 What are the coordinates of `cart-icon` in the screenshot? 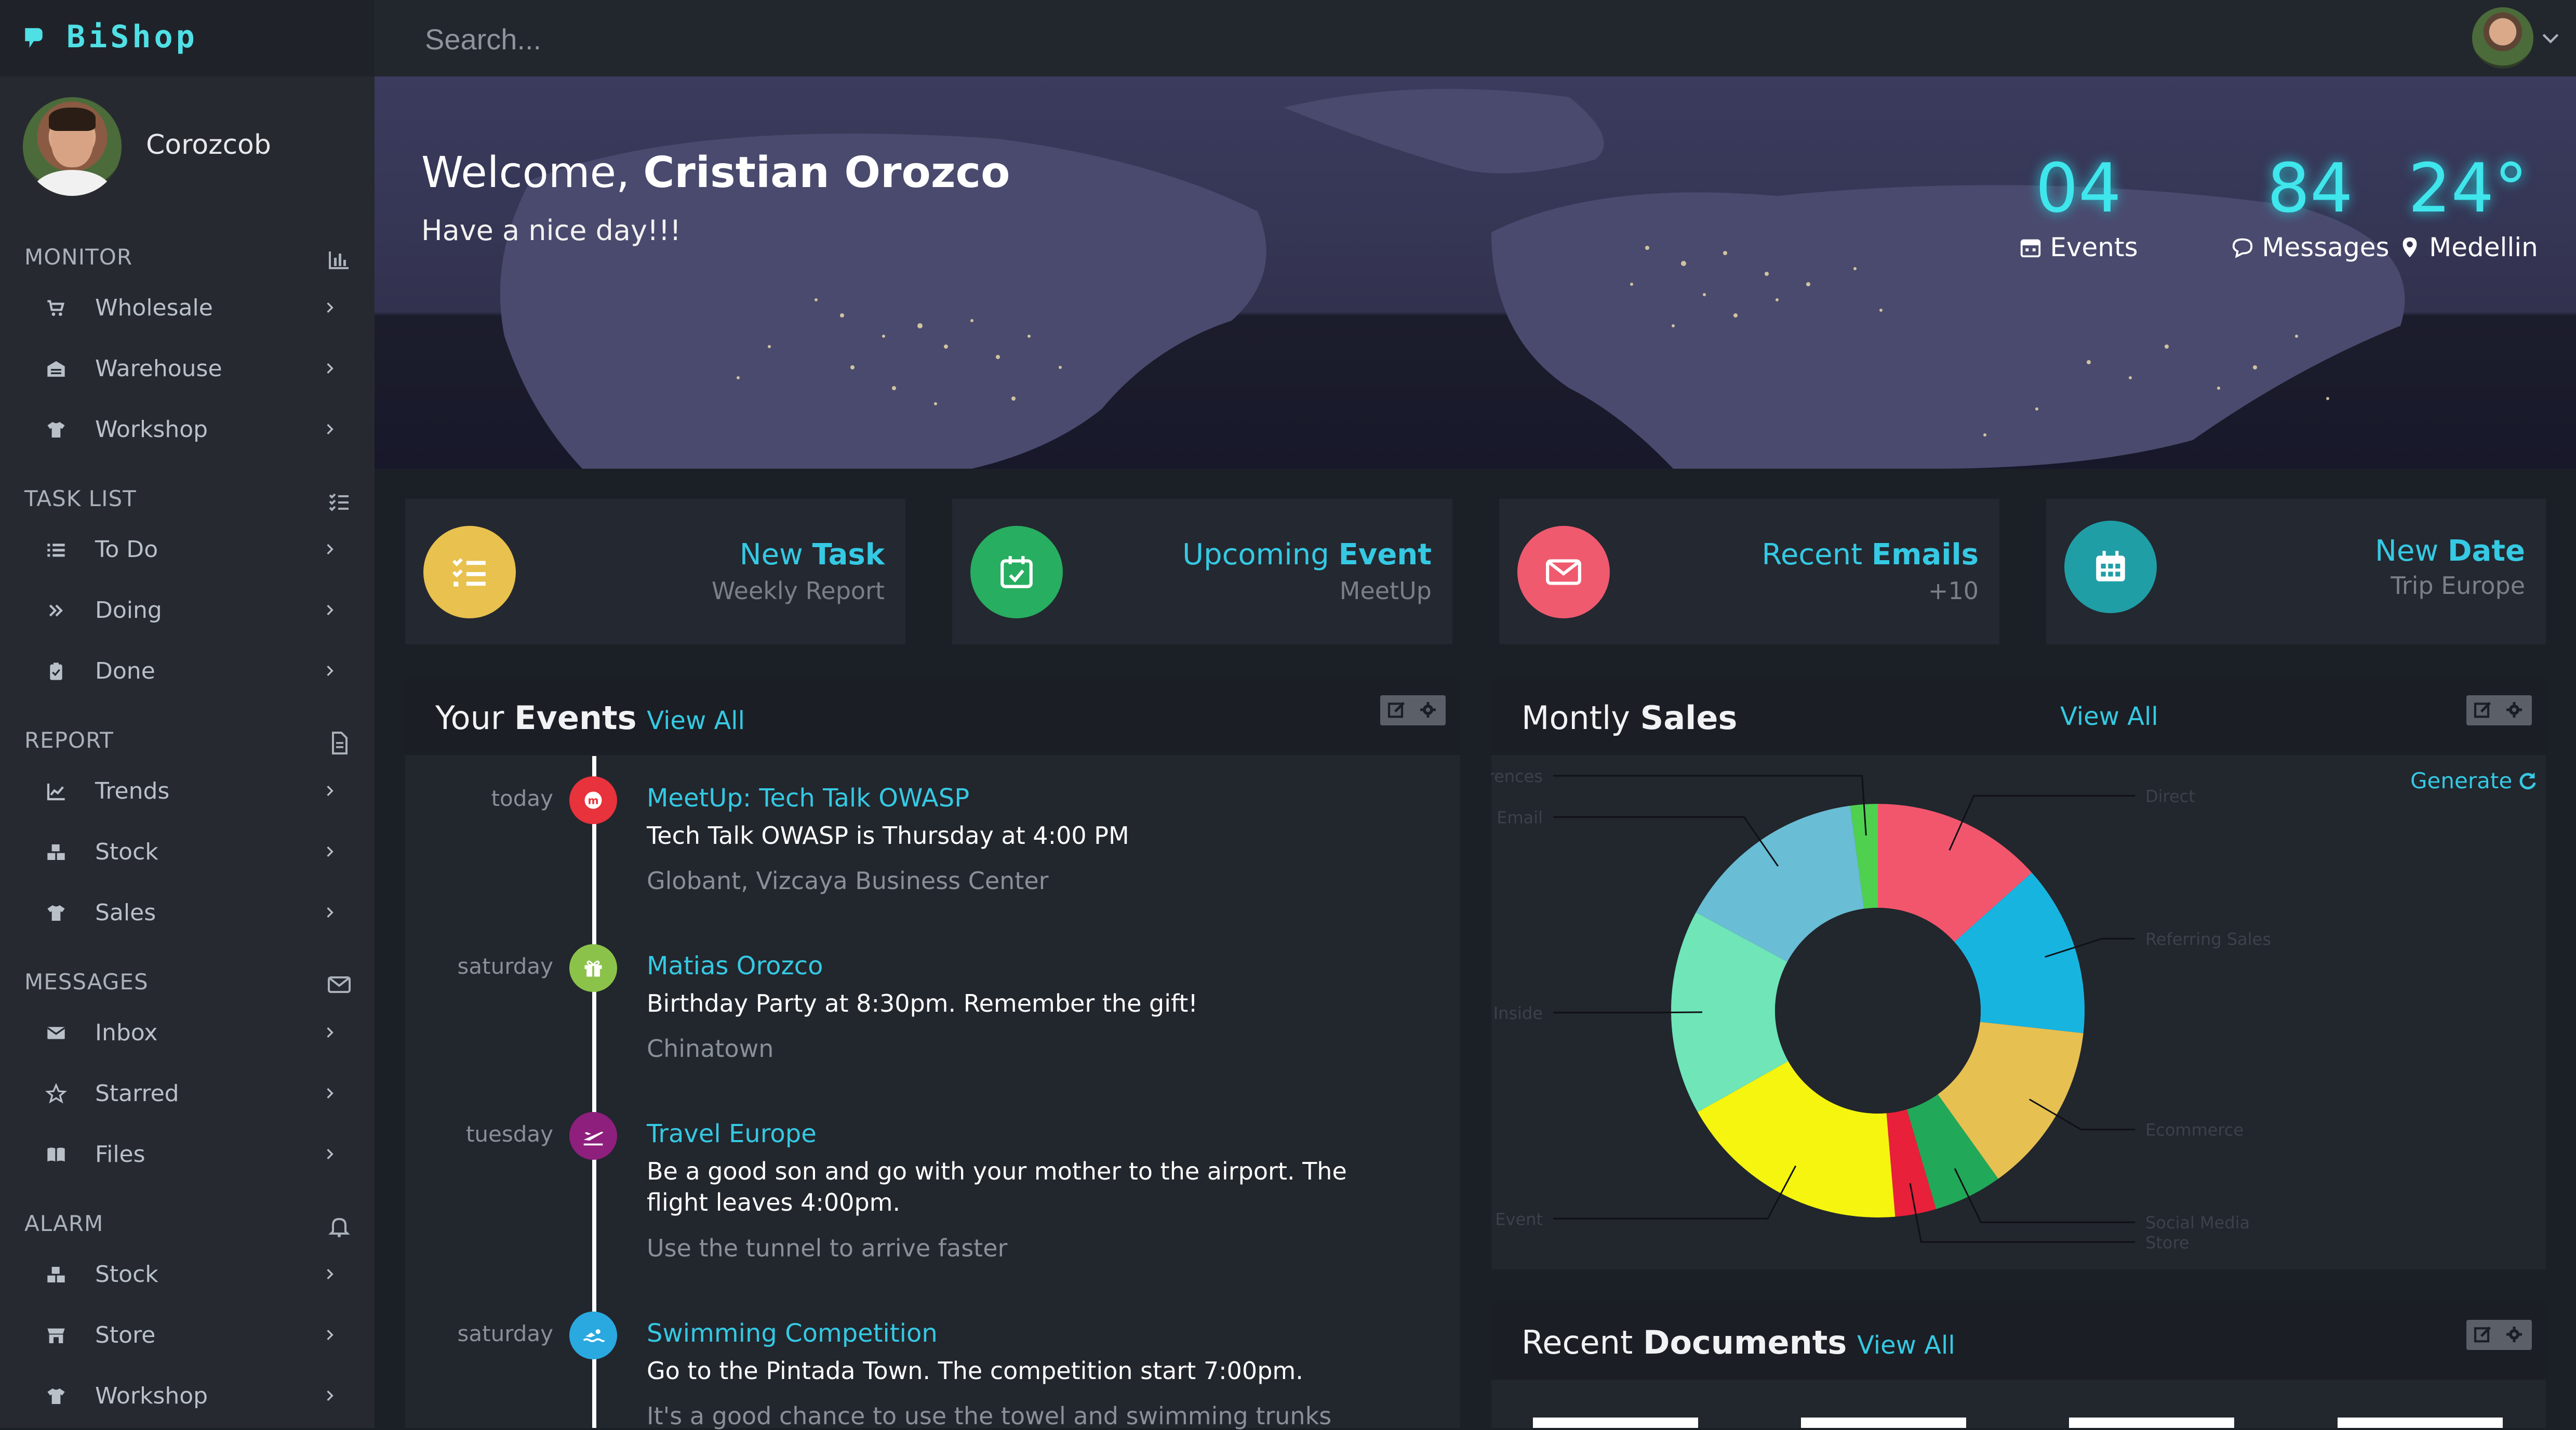 It's located at (56, 308).